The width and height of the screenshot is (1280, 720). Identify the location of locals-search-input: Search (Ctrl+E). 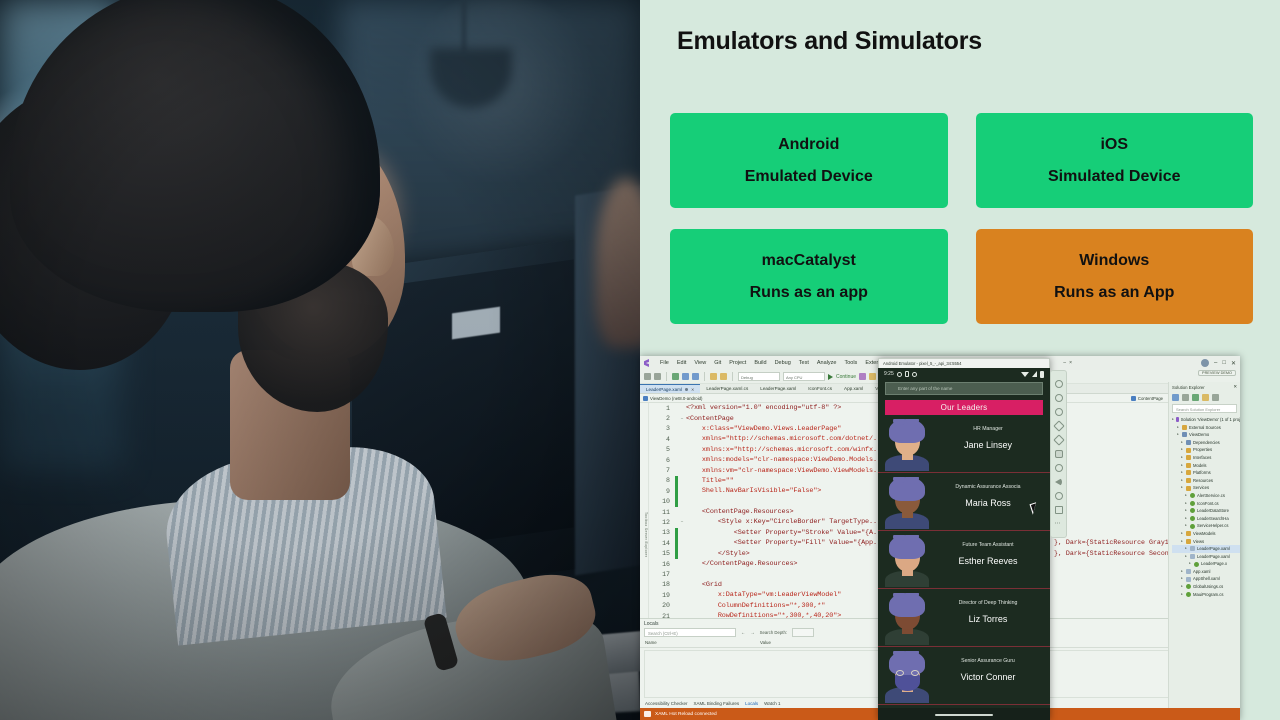
(690, 632).